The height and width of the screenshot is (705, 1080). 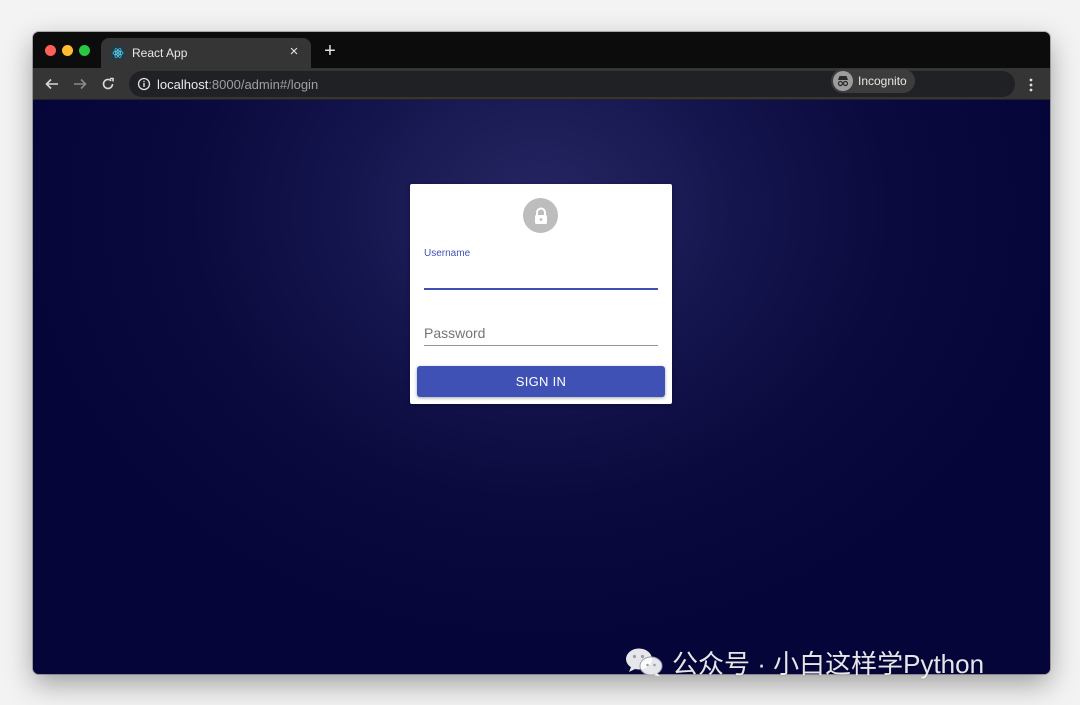 What do you see at coordinates (541, 381) in the screenshot?
I see `sign-in-button: SIGN IN` at bounding box center [541, 381].